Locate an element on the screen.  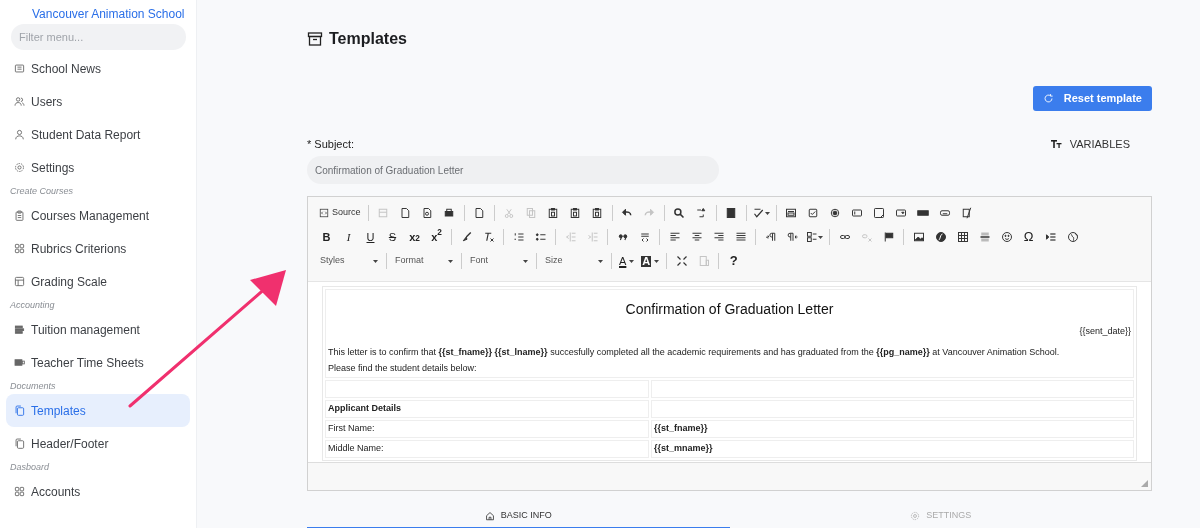
text-field-icon is located at coordinates (857, 213).